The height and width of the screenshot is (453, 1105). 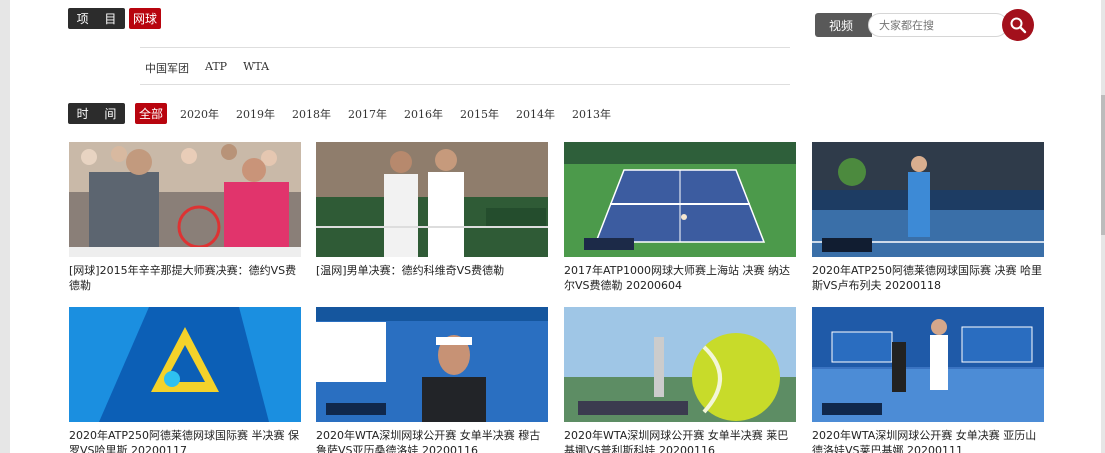 I want to click on year-2017: 2017年, so click(x=367, y=114).